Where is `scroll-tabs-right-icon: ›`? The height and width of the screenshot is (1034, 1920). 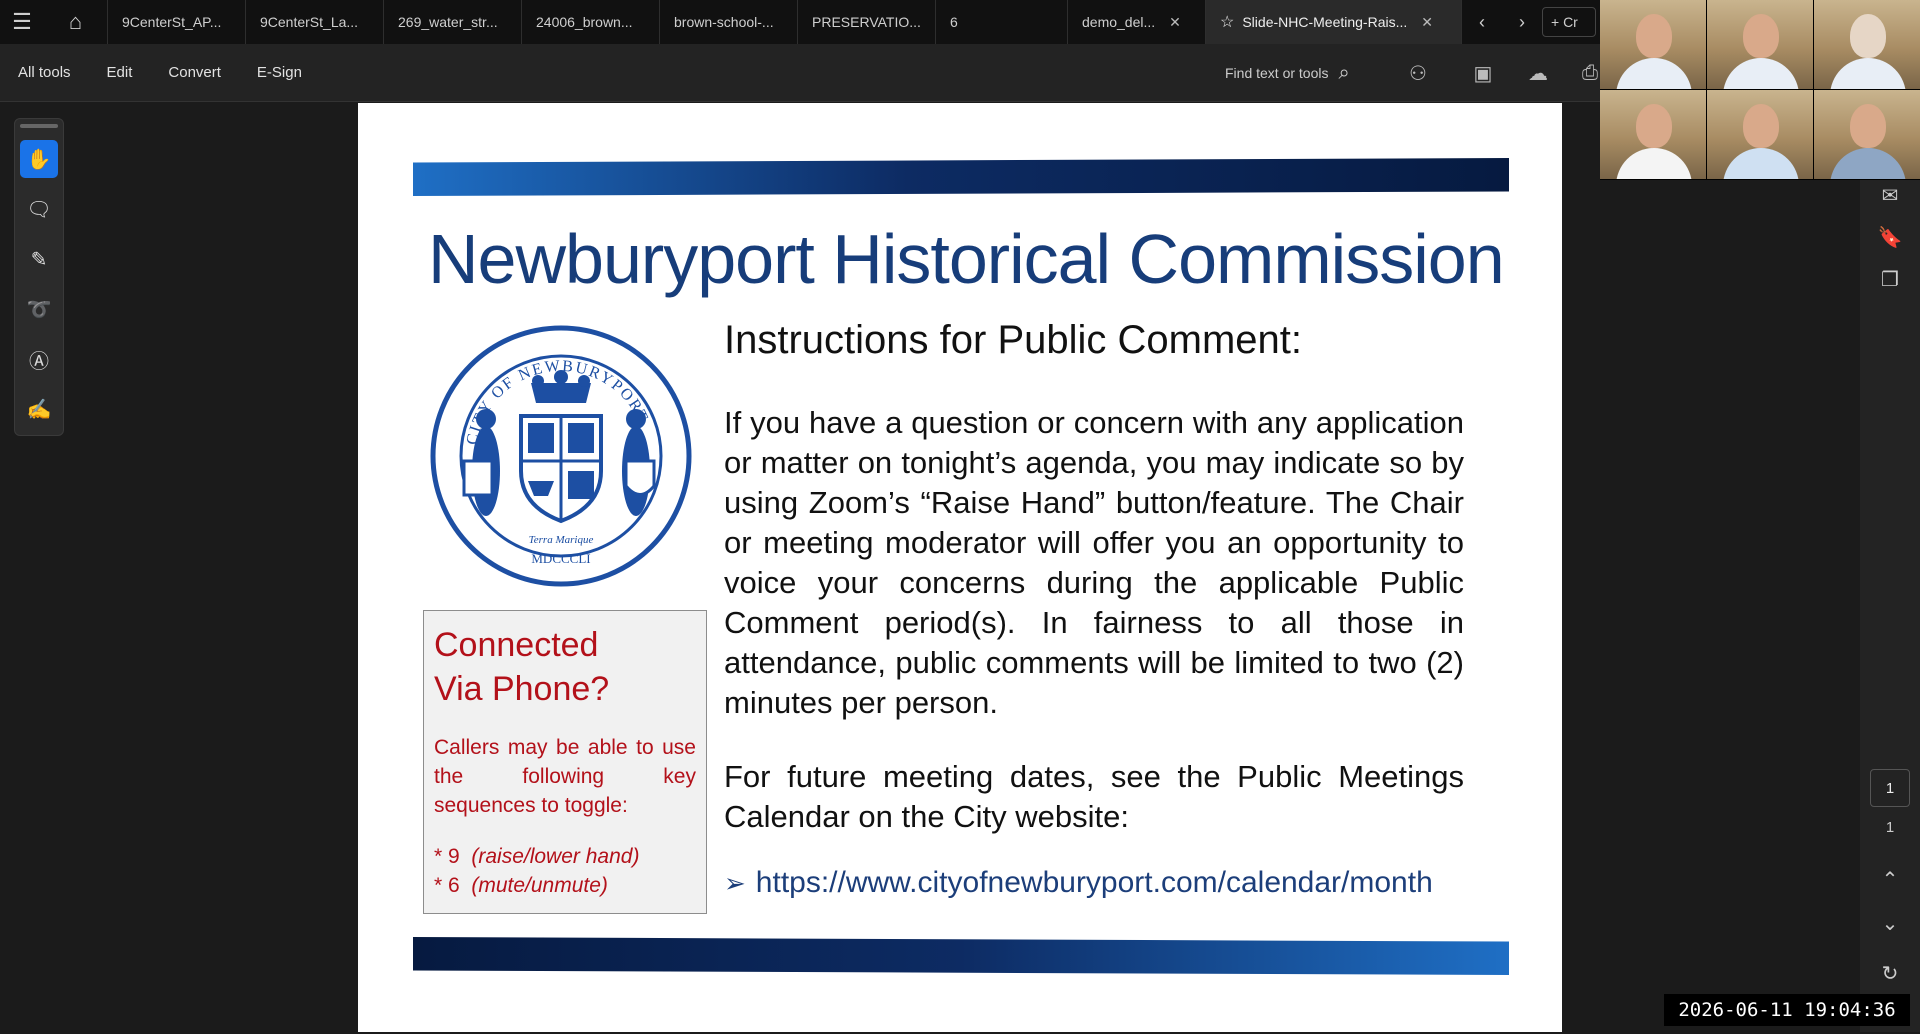
scroll-tabs-right-icon: › is located at coordinates (1522, 22).